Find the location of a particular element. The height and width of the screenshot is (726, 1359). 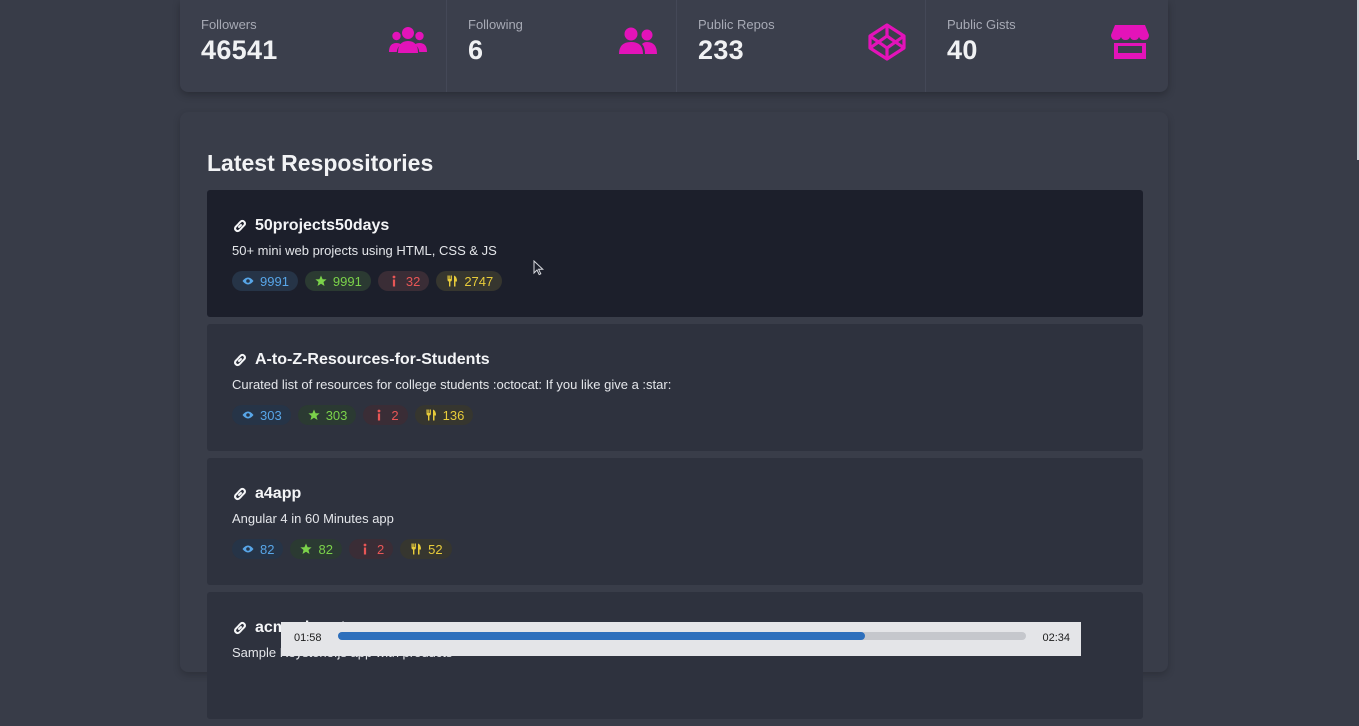

stars-badge: 82 is located at coordinates (316, 549).